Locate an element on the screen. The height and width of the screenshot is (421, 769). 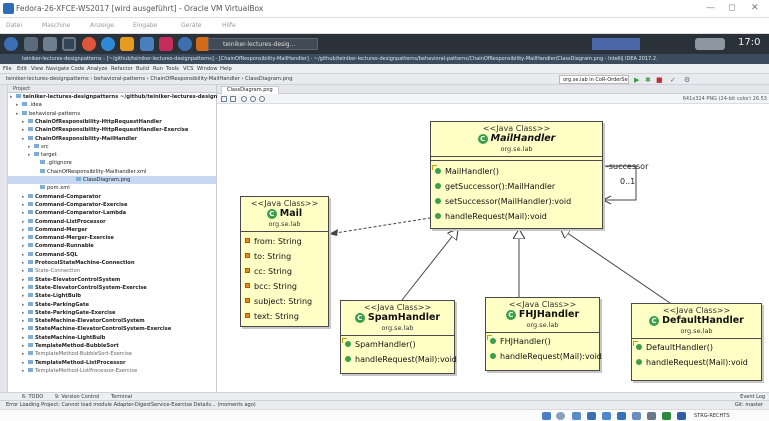
class-name: DefaultHandler is located at coordinates (703, 320).